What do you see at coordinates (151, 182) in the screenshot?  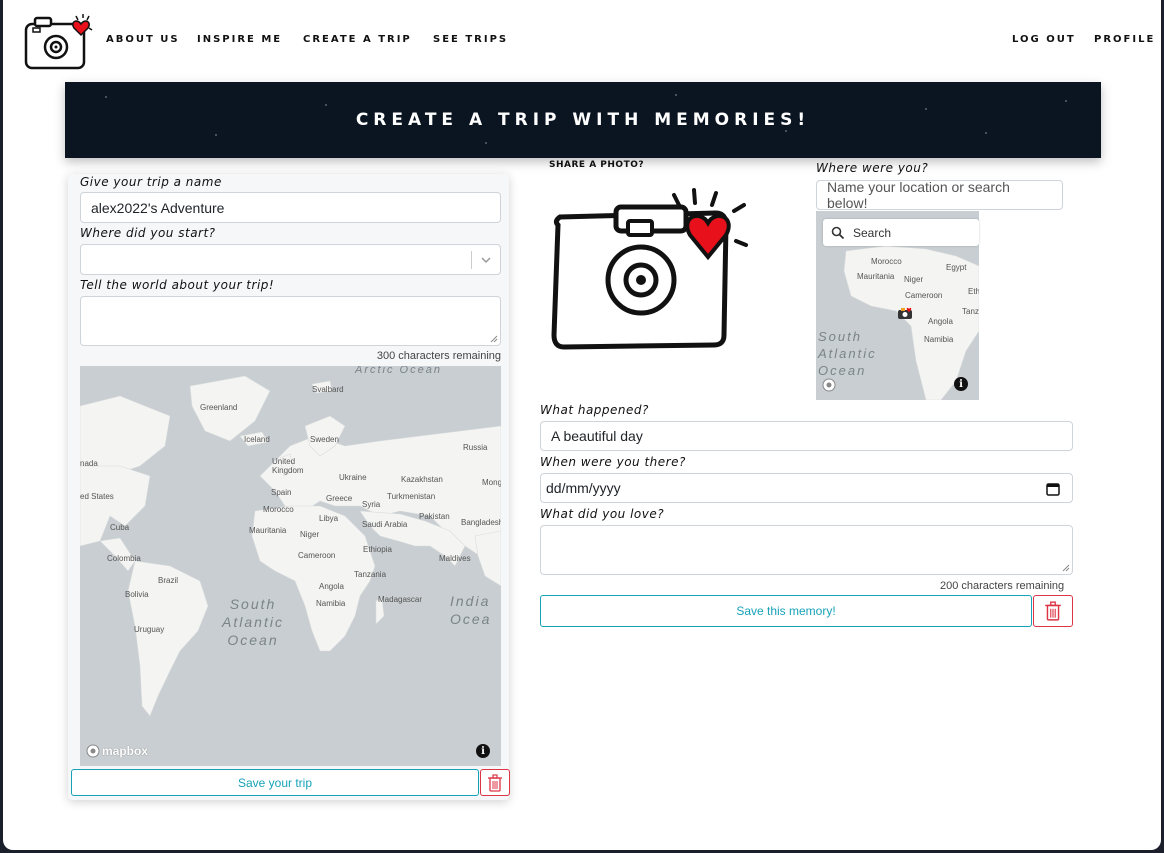 I see `trip-name-label: Give your trip a name` at bounding box center [151, 182].